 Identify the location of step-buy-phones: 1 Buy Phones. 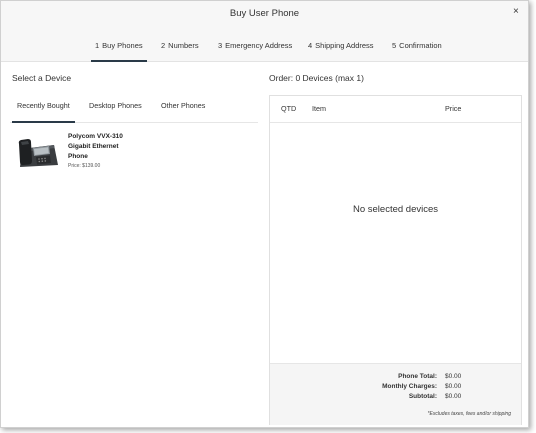
(119, 51).